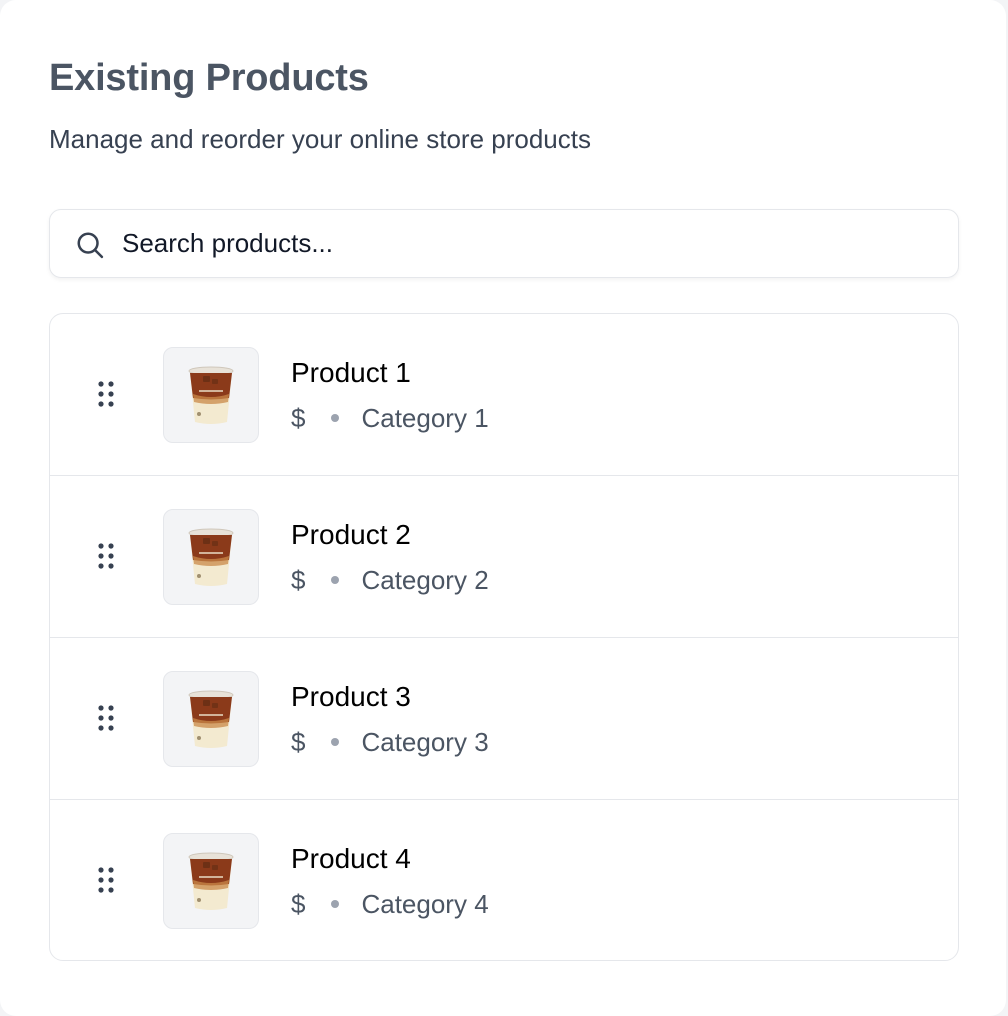  Describe the element at coordinates (425, 904) in the screenshot. I see `product-category: Category 4` at that location.